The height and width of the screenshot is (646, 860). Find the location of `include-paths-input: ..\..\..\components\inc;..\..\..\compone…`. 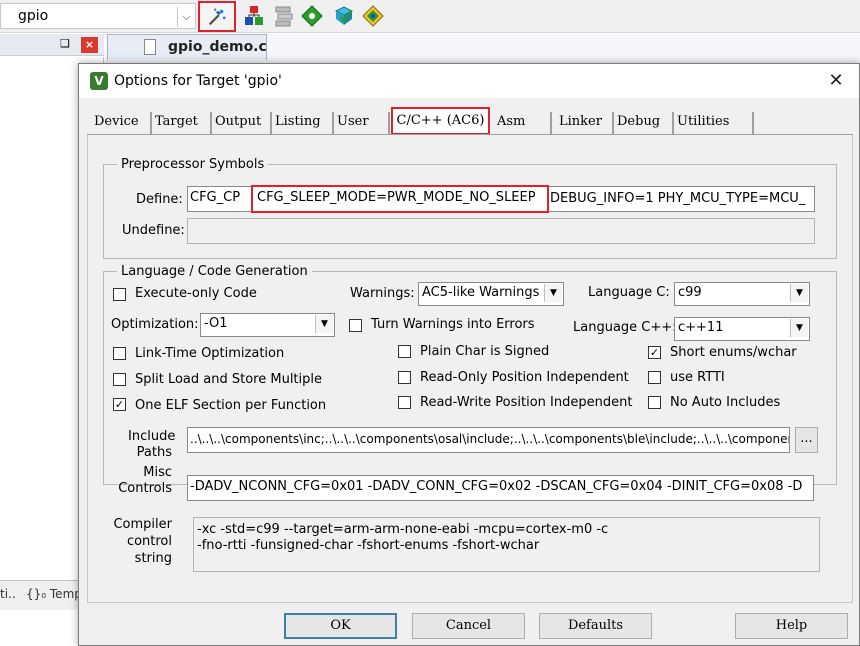

include-paths-input: ..\..\..\components\inc;..\..\..\compone… is located at coordinates (488, 440).